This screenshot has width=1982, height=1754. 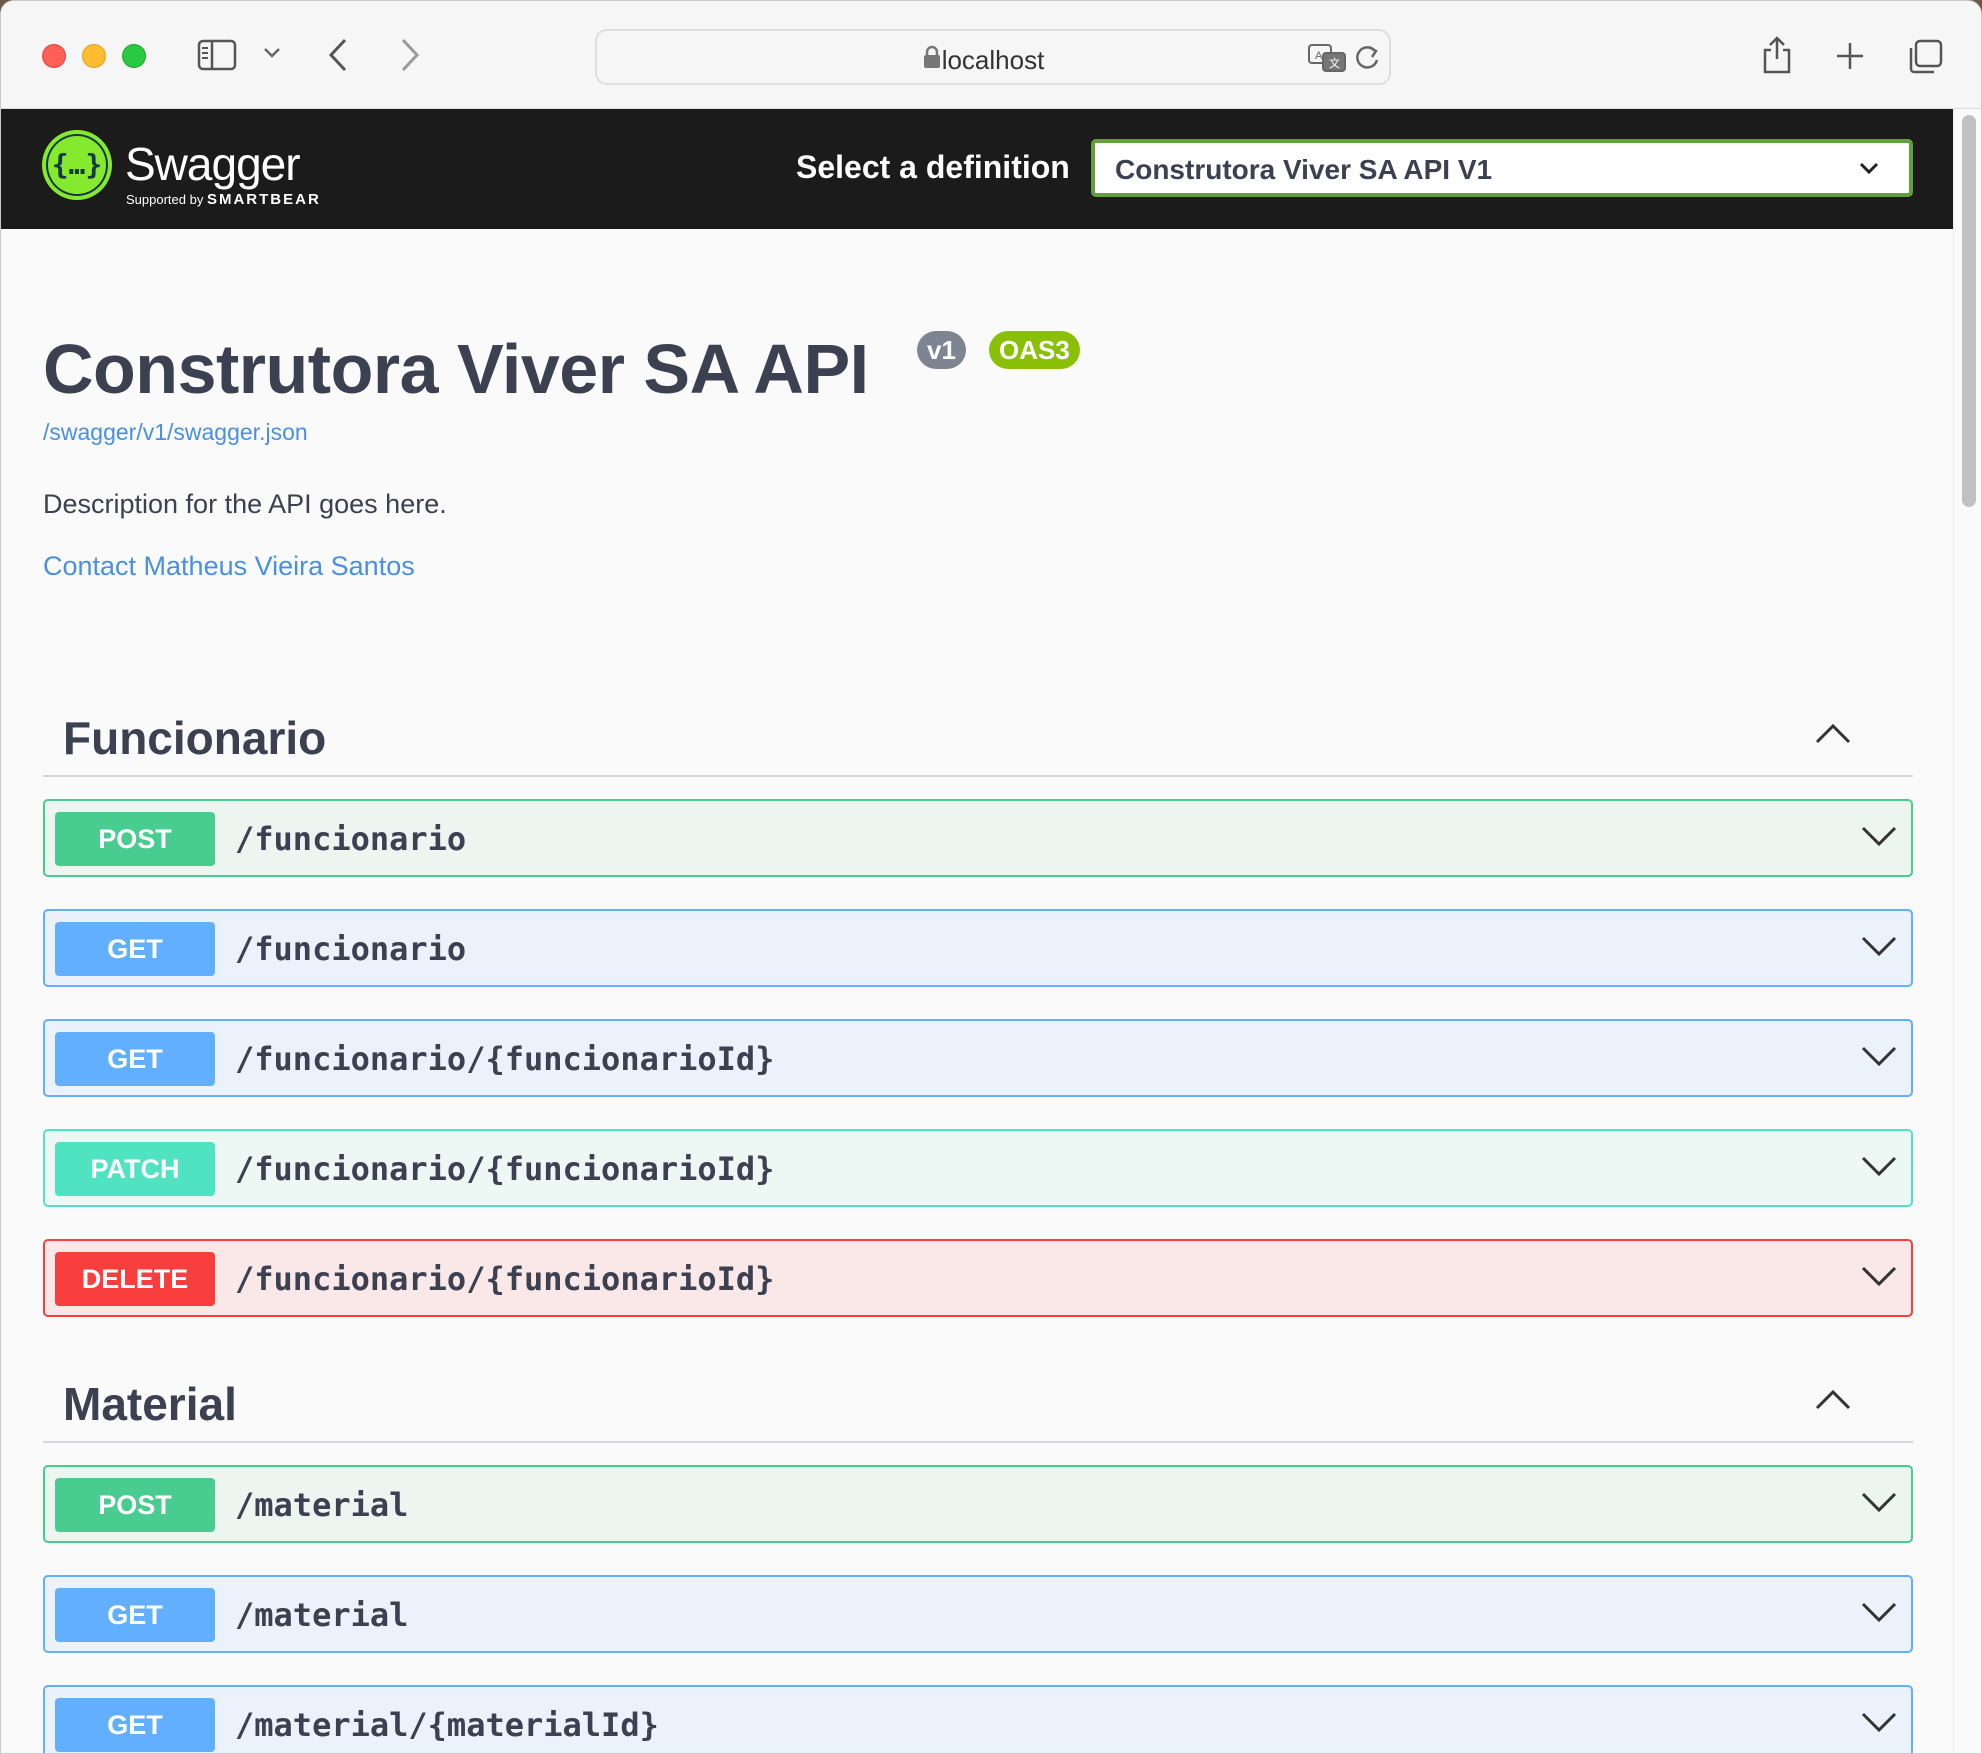 I want to click on operation-delete-funcionario: DELETE /funcionario/{funcionarioId}, so click(x=978, y=1278).